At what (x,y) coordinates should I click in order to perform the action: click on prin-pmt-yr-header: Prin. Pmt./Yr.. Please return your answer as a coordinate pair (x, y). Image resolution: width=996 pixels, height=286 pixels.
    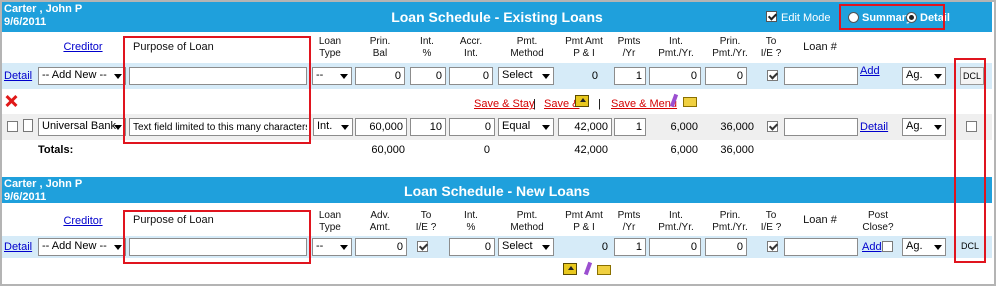
    Looking at the image, I should click on (730, 47).